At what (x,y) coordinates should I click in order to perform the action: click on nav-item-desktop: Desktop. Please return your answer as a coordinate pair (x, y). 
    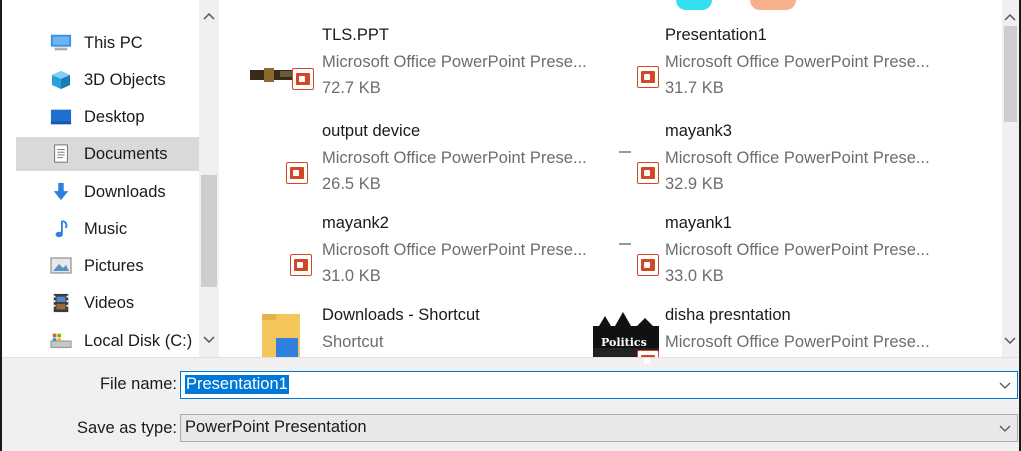
    Looking at the image, I should click on (108, 117).